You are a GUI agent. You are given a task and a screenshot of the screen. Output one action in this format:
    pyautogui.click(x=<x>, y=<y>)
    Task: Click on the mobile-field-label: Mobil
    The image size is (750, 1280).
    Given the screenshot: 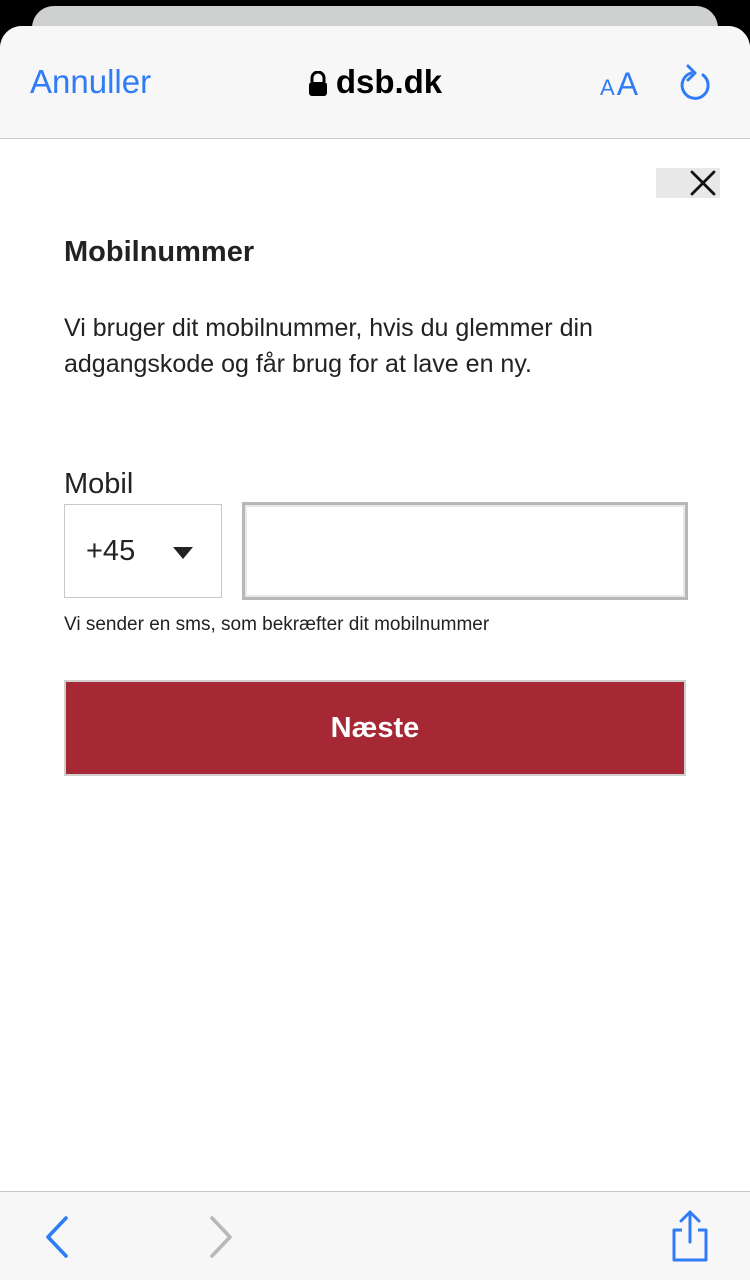 What is the action you would take?
    pyautogui.click(x=99, y=484)
    